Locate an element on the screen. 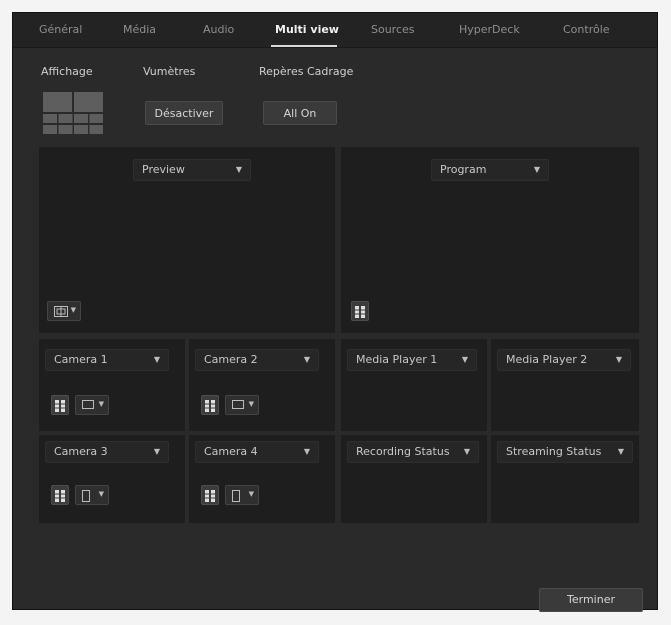  safe-area-label: Repères Cadrage is located at coordinates (306, 71).